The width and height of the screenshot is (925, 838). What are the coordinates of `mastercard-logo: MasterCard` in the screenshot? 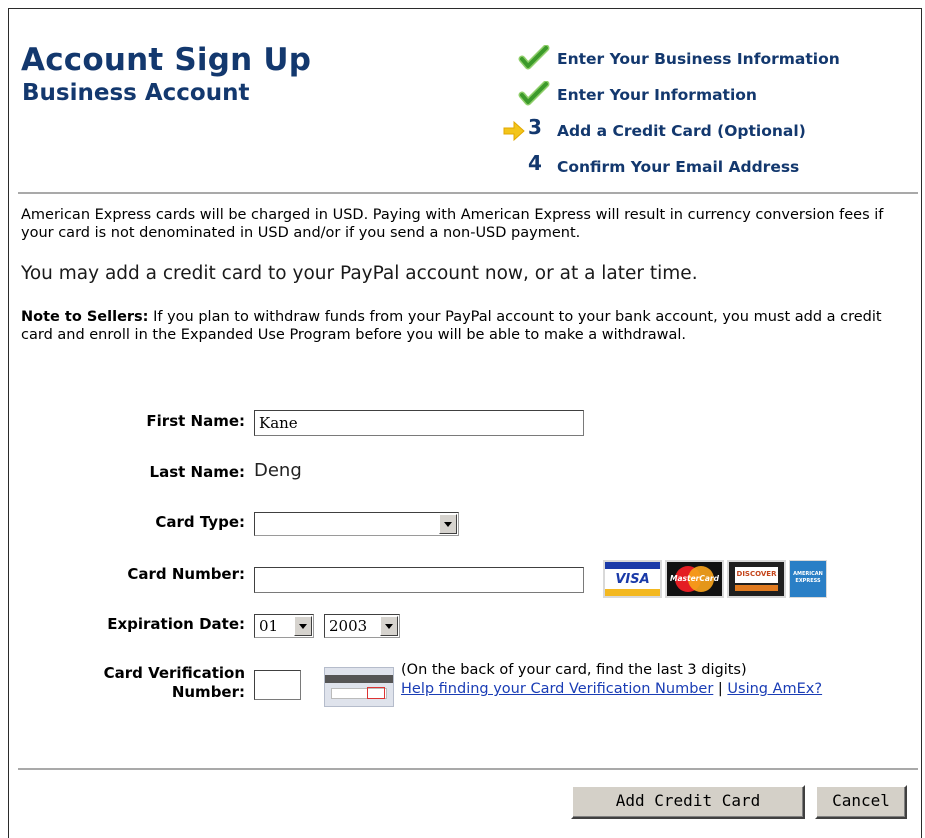 It's located at (694, 579).